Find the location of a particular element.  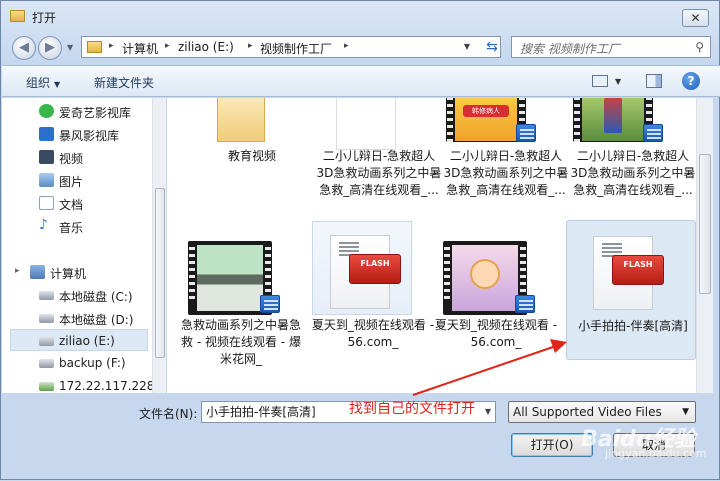

sidebar-item-music: ♪ 音乐 is located at coordinates (77, 226).